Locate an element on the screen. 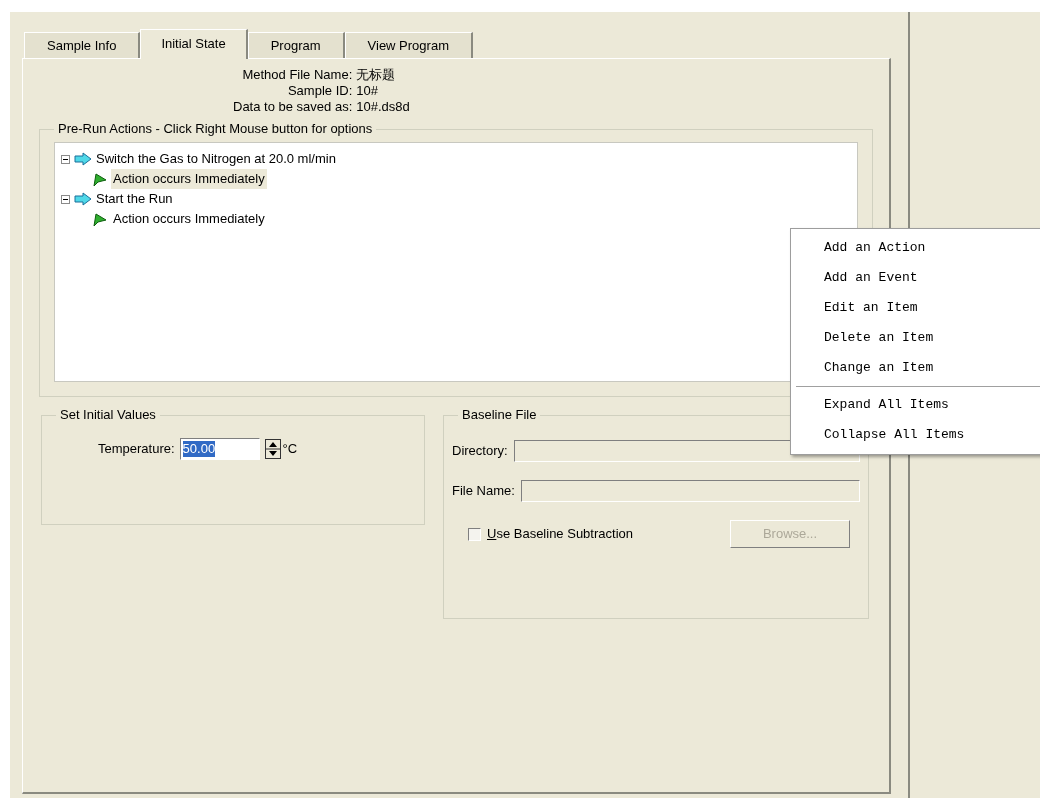 Image resolution: width=1040 pixels, height=798 pixels. unit-label: °C is located at coordinates (290, 449).